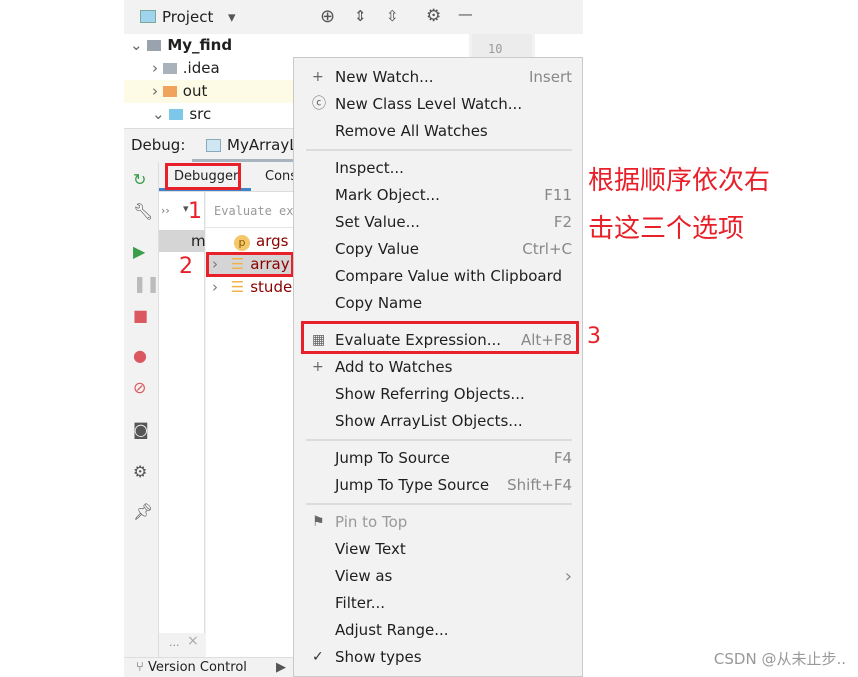  I want to click on project-icon, so click(148, 16).